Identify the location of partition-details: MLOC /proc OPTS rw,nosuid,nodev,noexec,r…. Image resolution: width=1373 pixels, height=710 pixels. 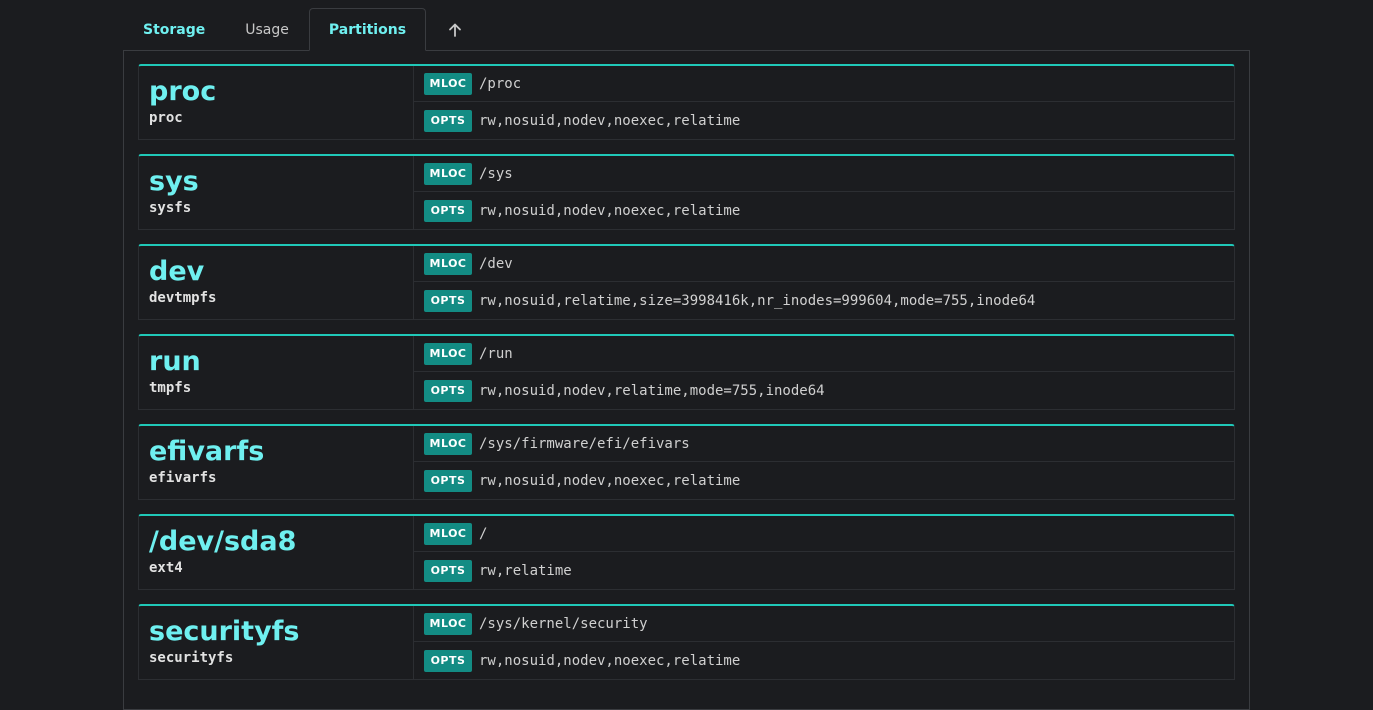
(824, 102).